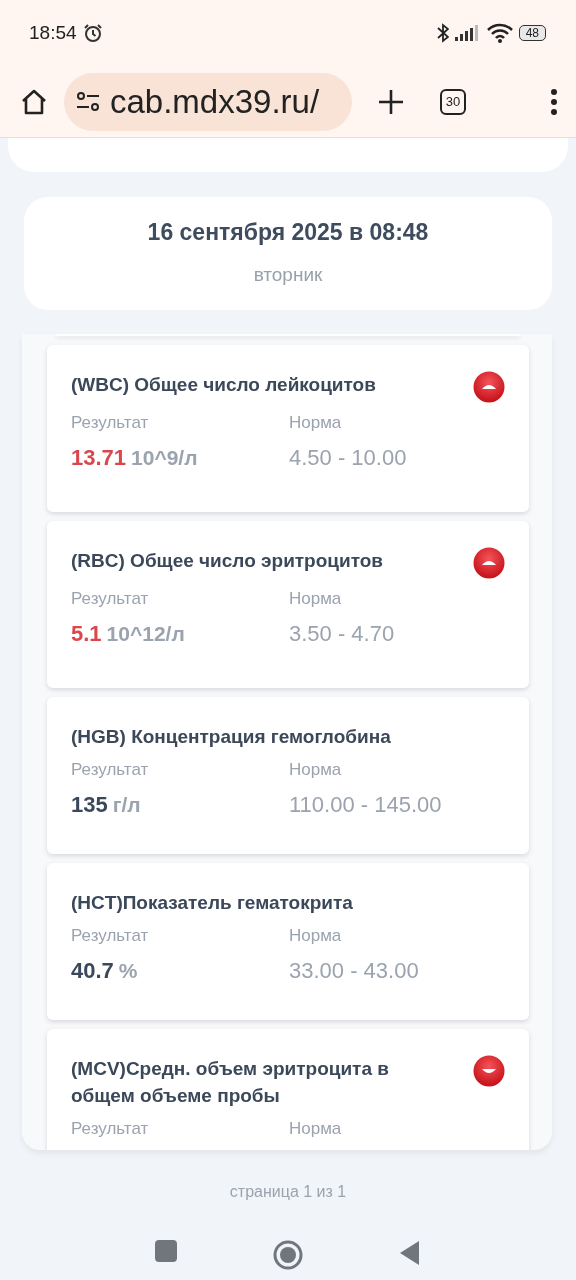  I want to click on weekday: вторник, so click(288, 275).